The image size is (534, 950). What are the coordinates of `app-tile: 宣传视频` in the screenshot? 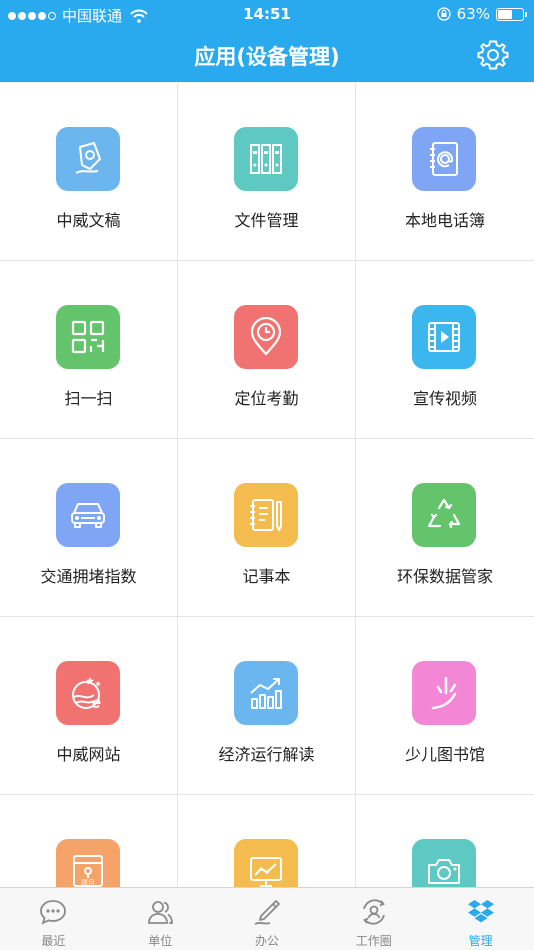 It's located at (445, 349).